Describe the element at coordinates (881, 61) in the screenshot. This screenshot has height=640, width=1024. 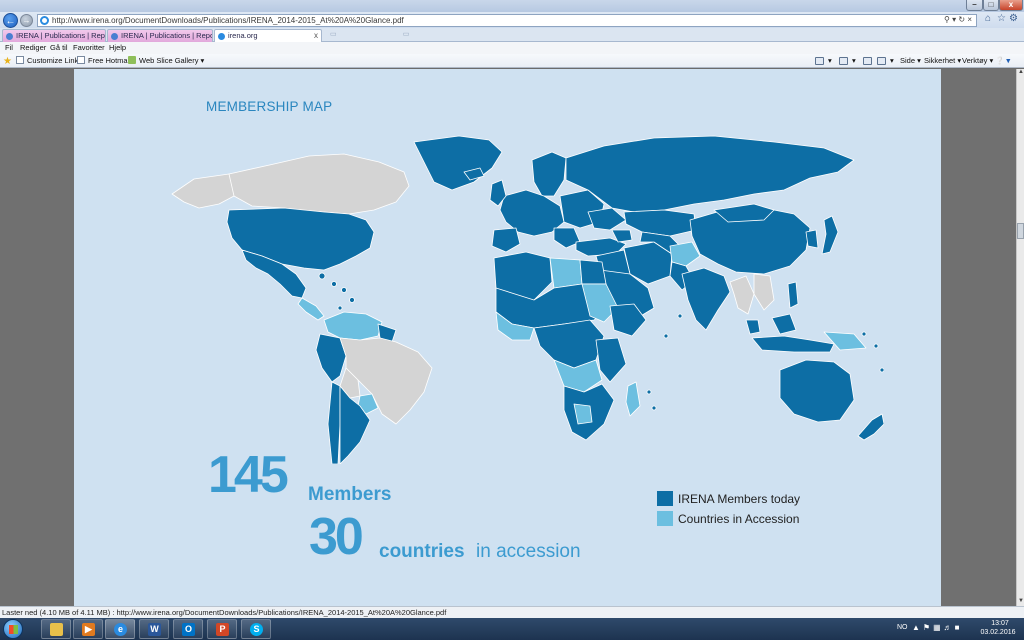
I see `print-icon` at that location.